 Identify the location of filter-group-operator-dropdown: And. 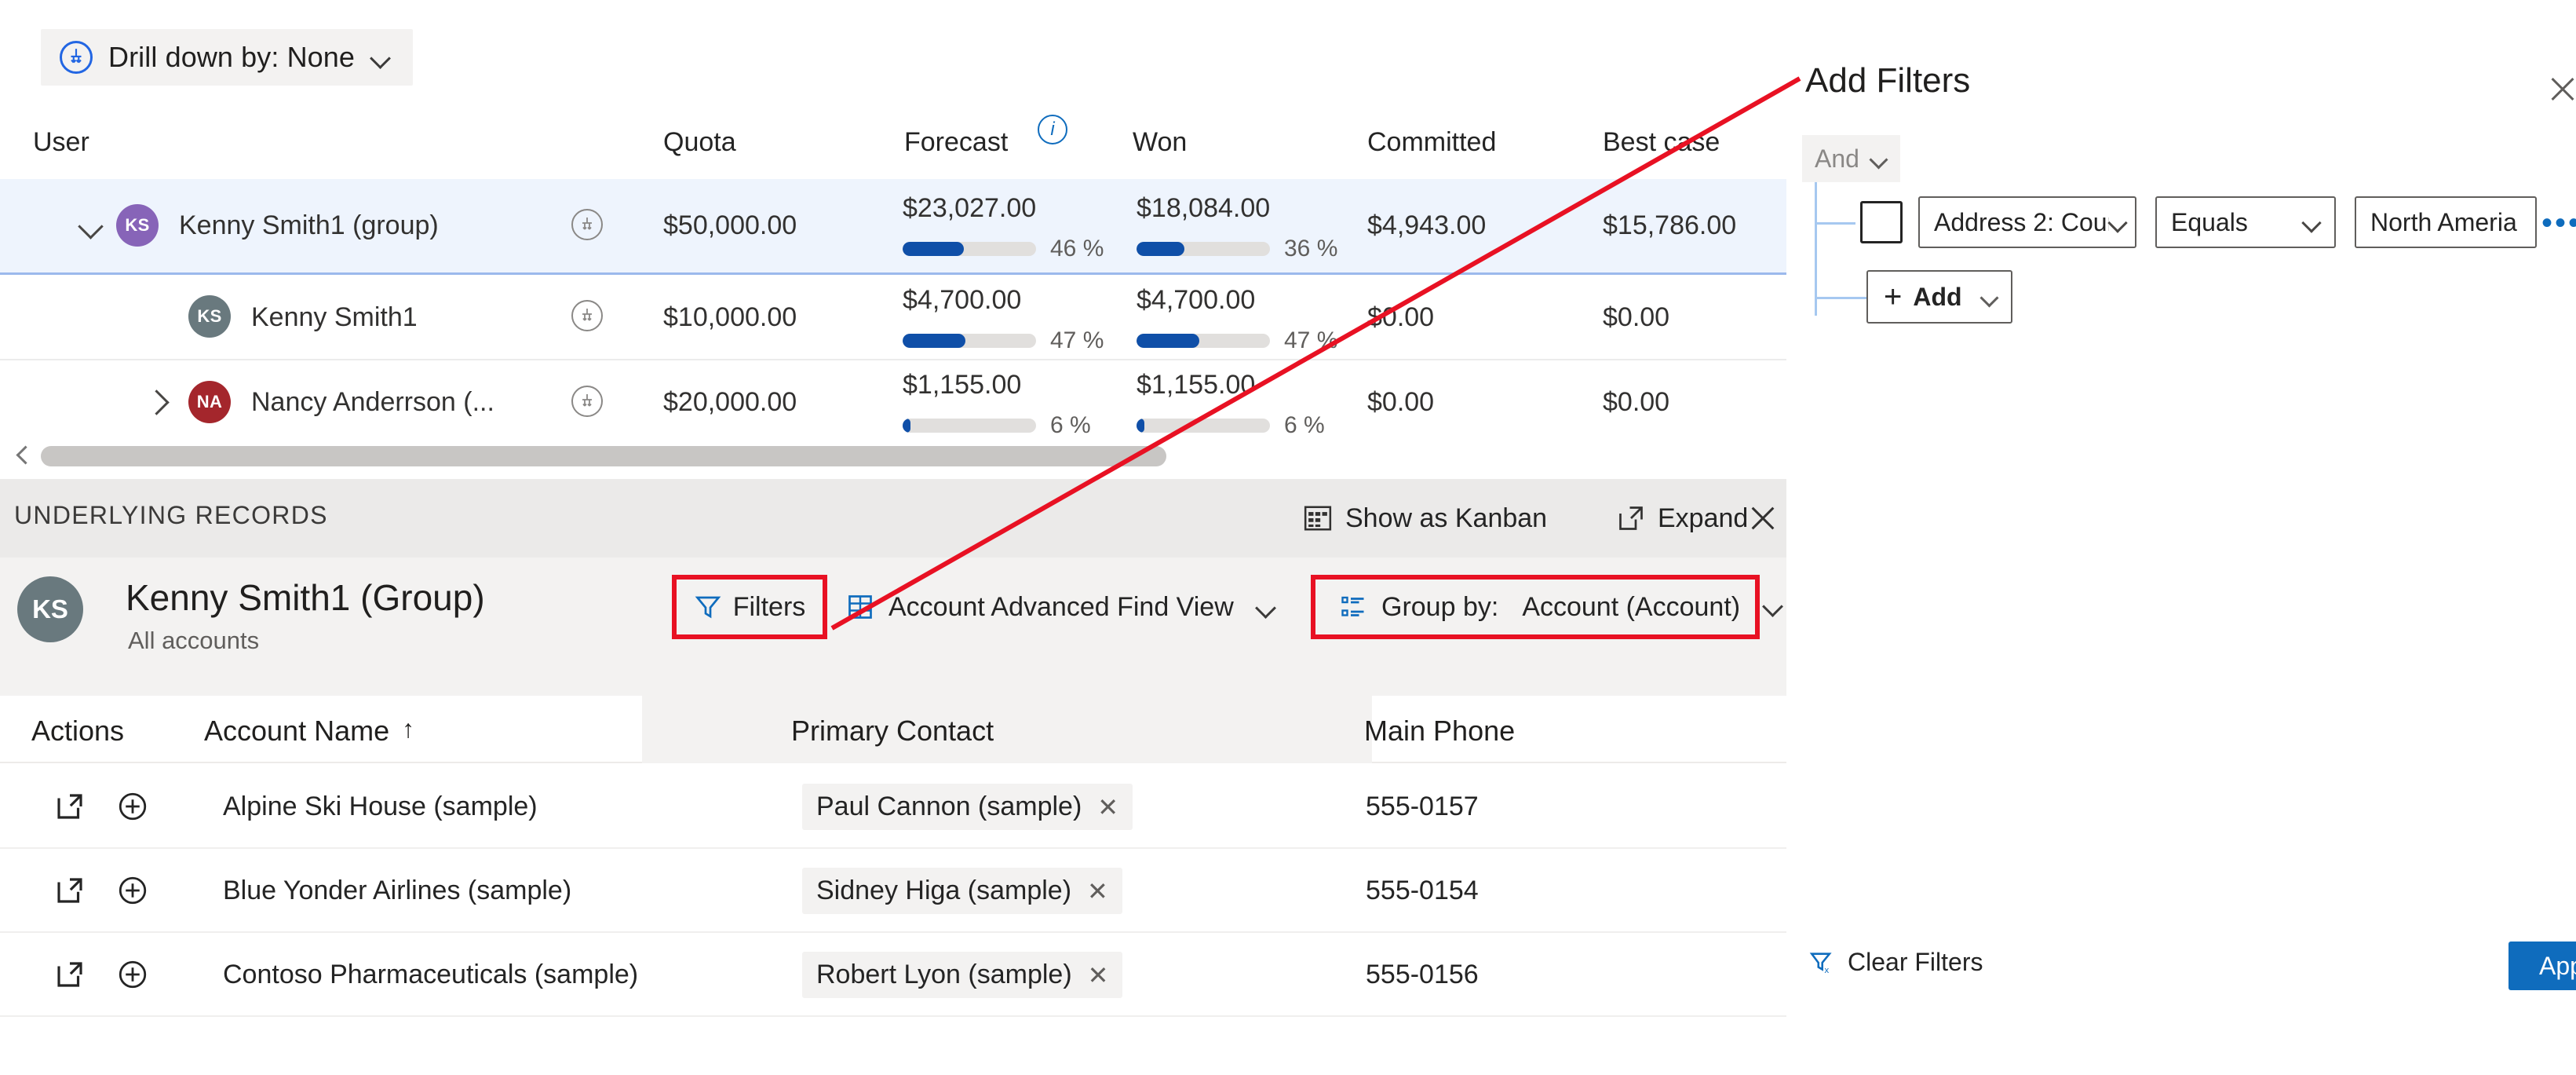
(1851, 158).